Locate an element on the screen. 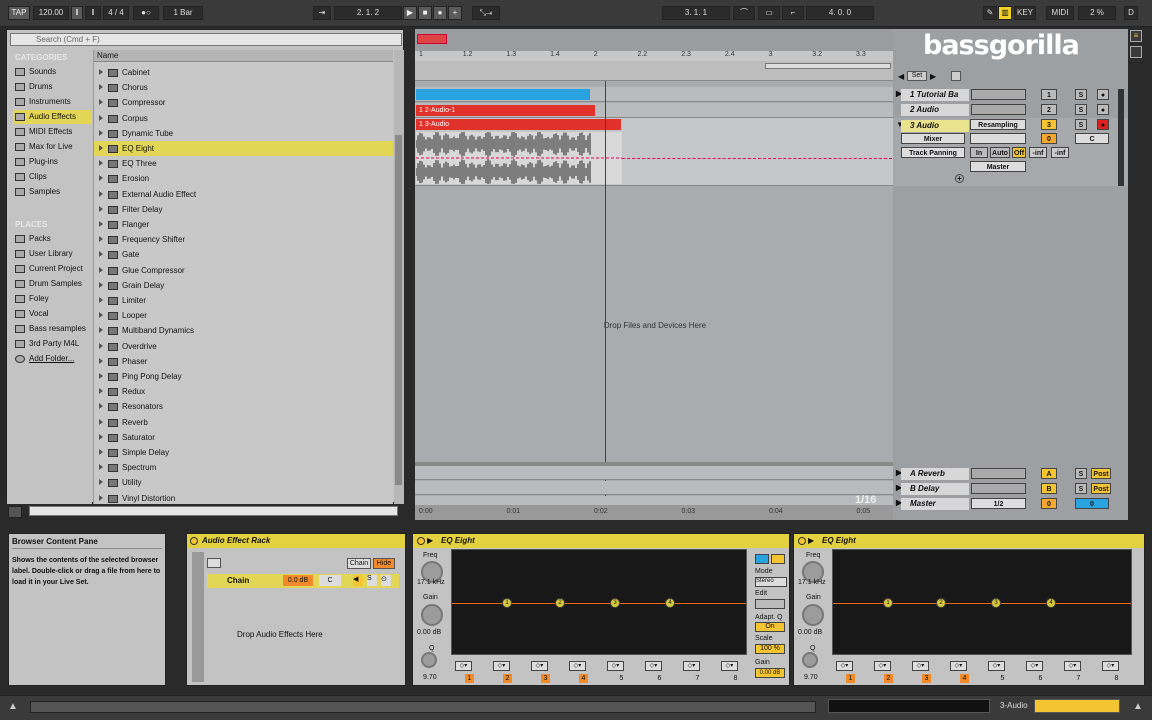  monitor-auto-button: Auto is located at coordinates (1000, 152).